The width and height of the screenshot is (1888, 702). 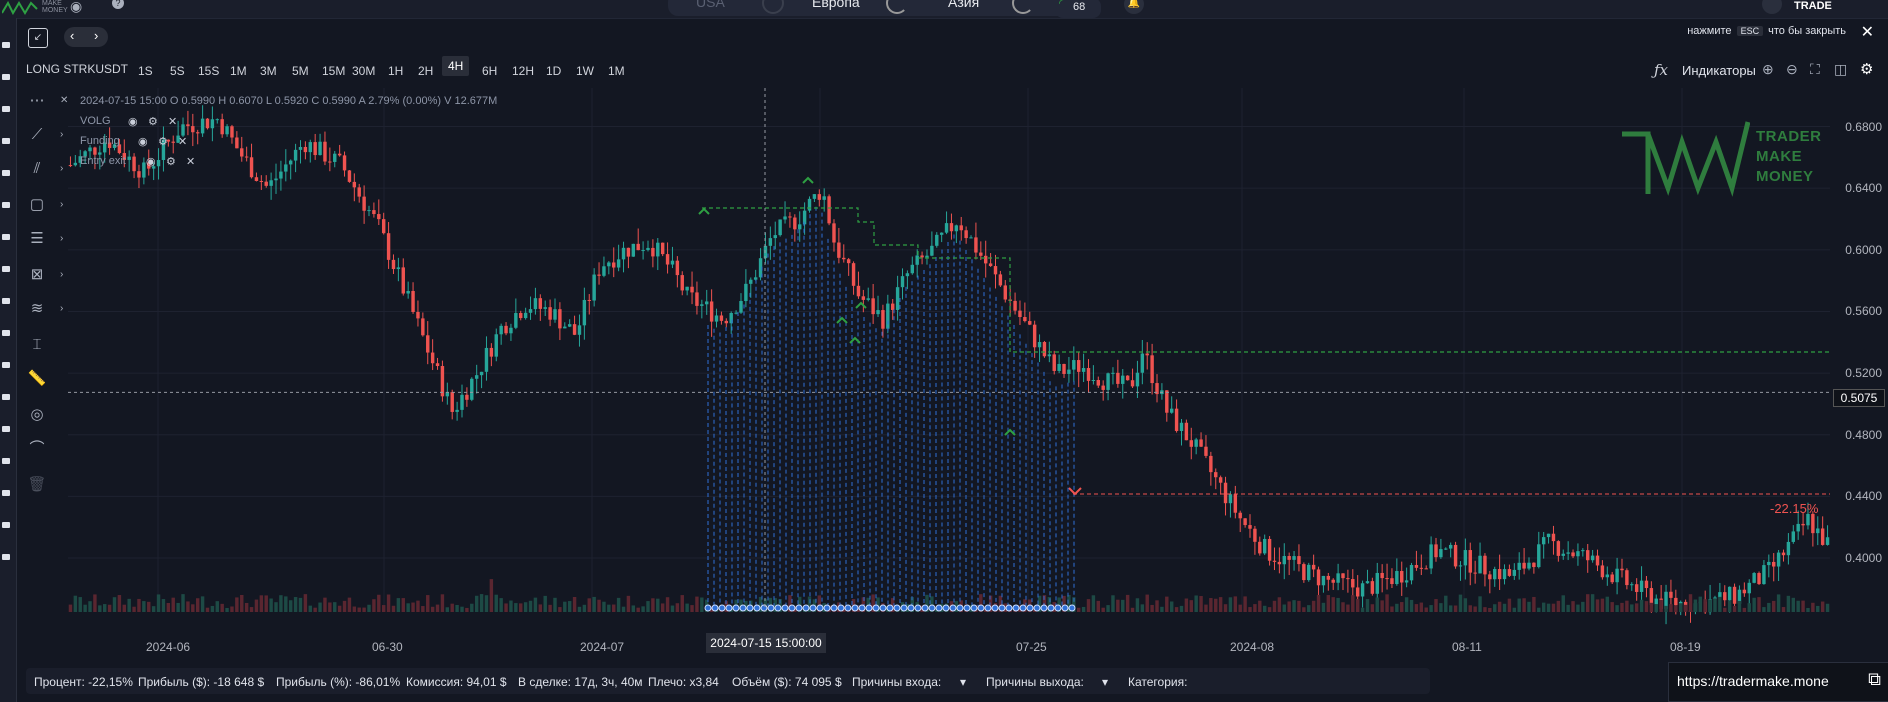 What do you see at coordinates (363, 71) in the screenshot?
I see `timeframe-30m: 30M` at bounding box center [363, 71].